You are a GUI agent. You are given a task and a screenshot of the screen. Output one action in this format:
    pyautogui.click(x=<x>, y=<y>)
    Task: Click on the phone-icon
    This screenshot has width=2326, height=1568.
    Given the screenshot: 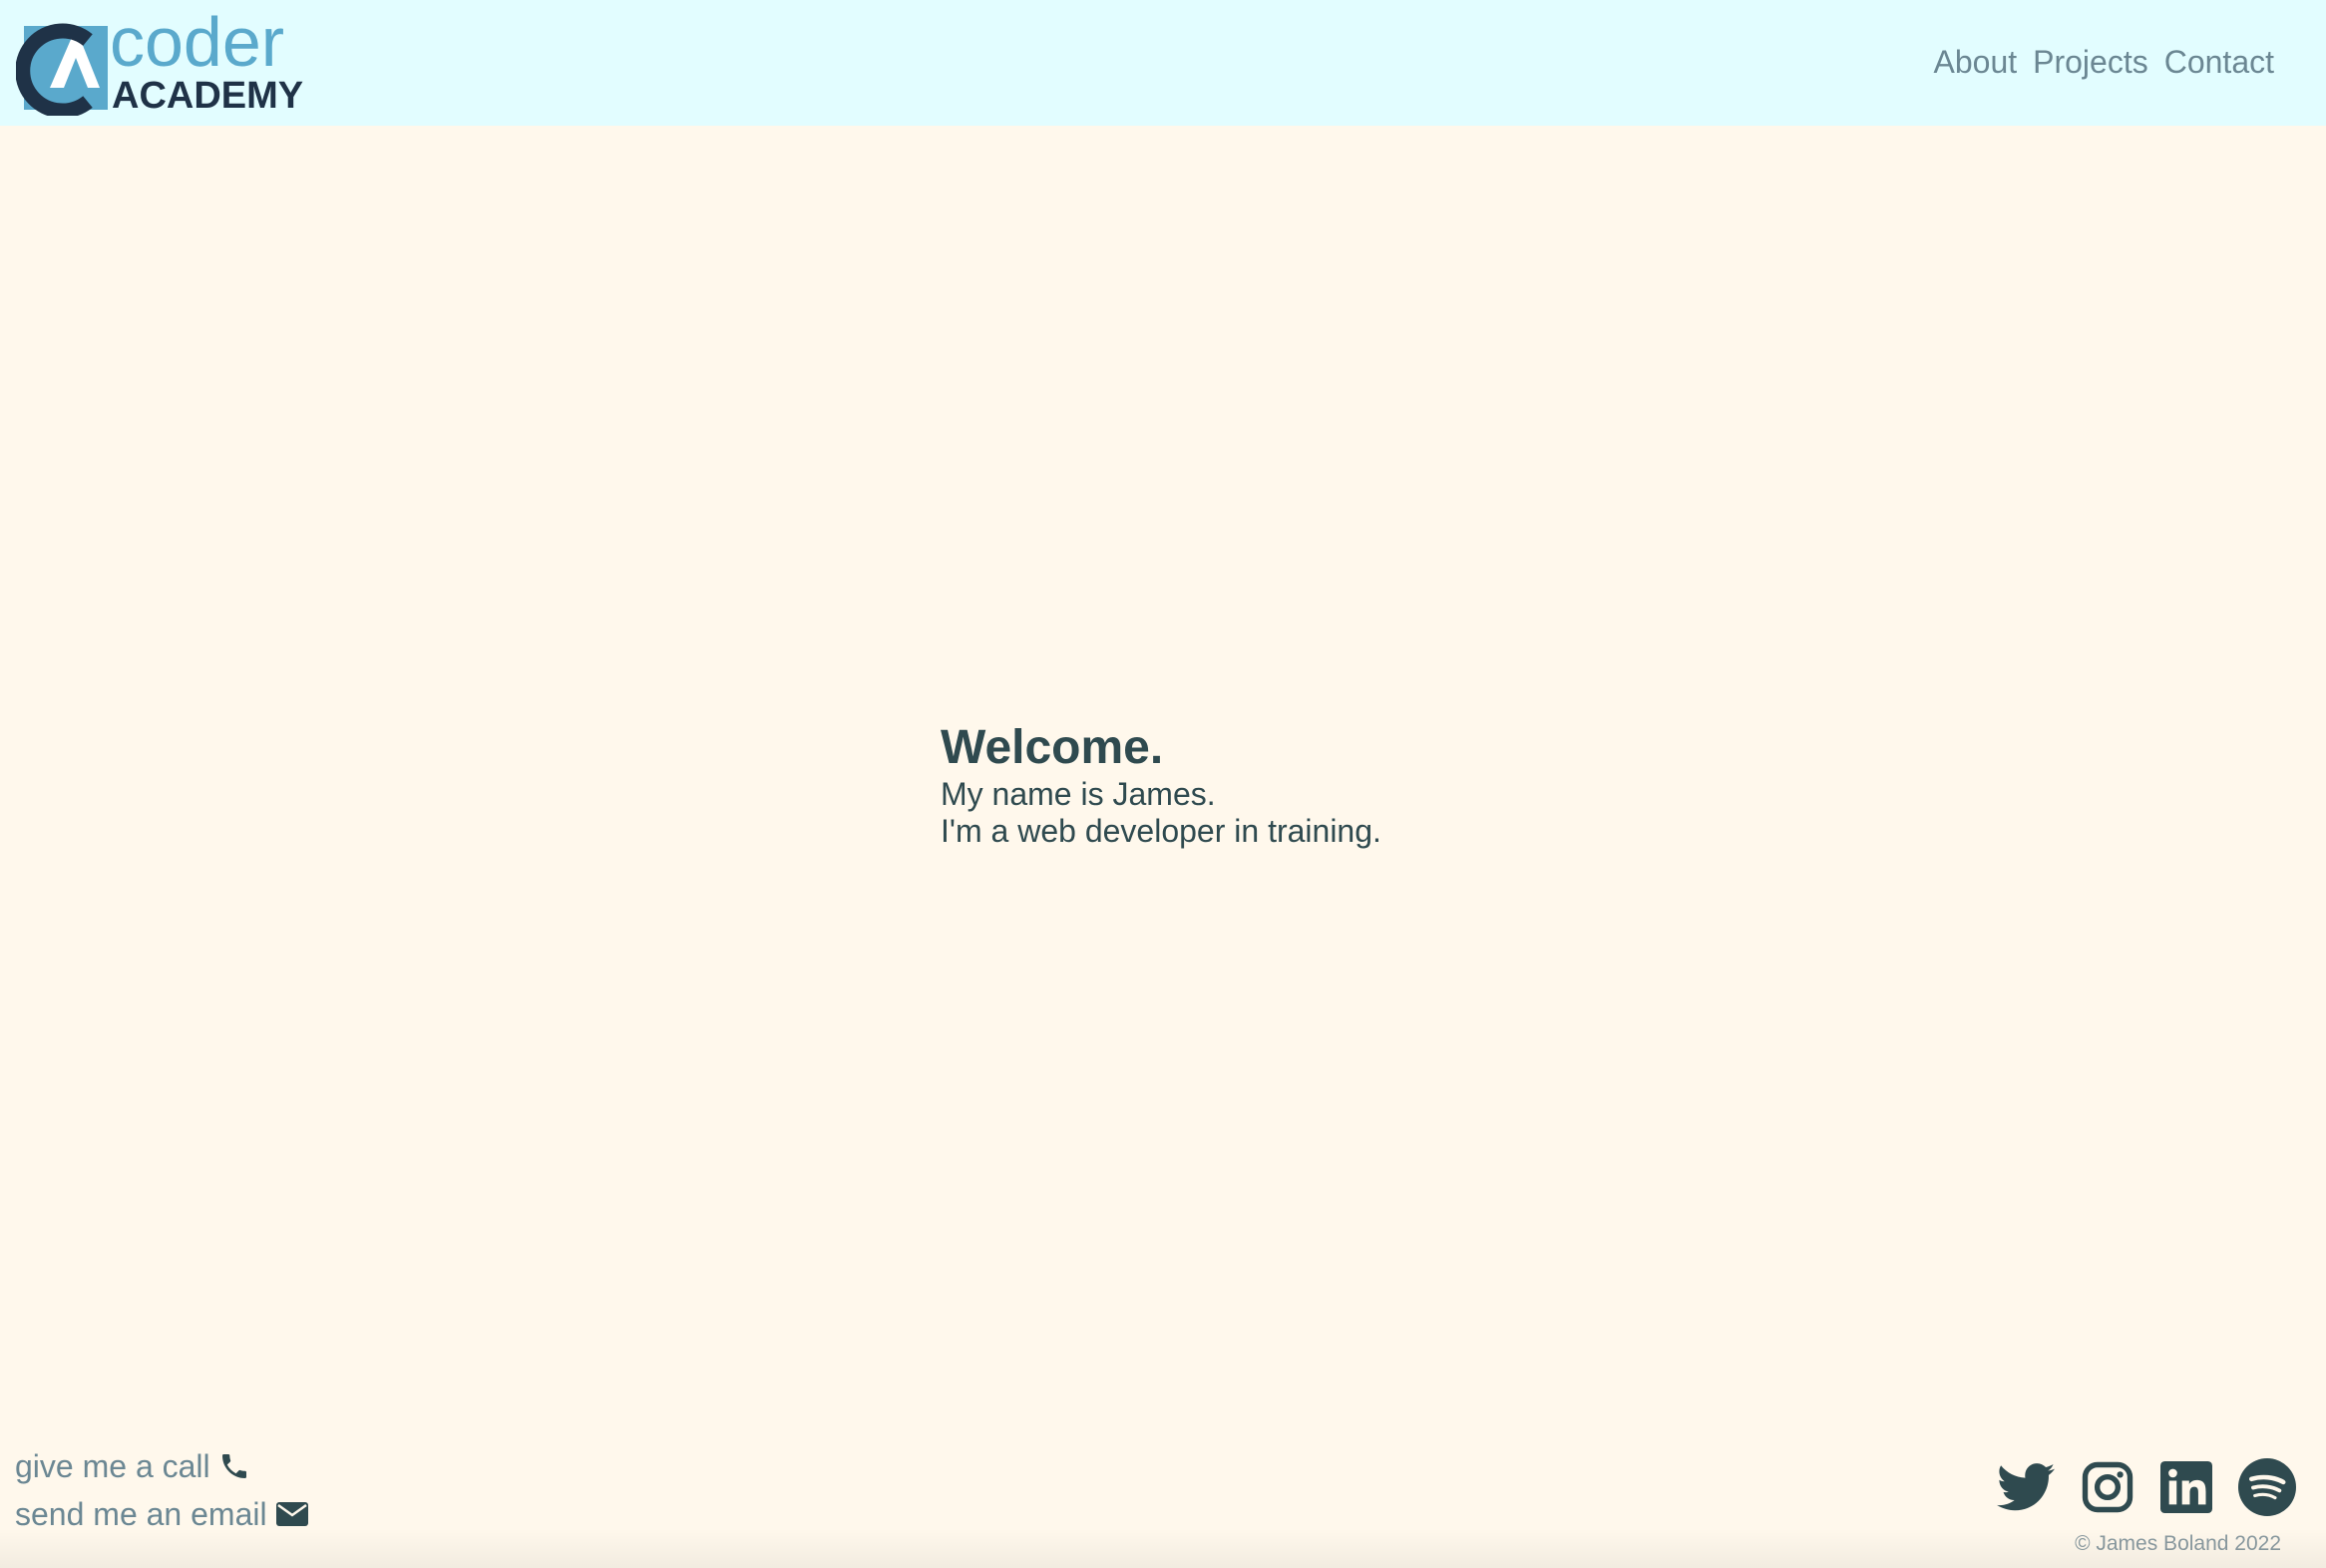 What is the action you would take?
    pyautogui.click(x=234, y=1466)
    